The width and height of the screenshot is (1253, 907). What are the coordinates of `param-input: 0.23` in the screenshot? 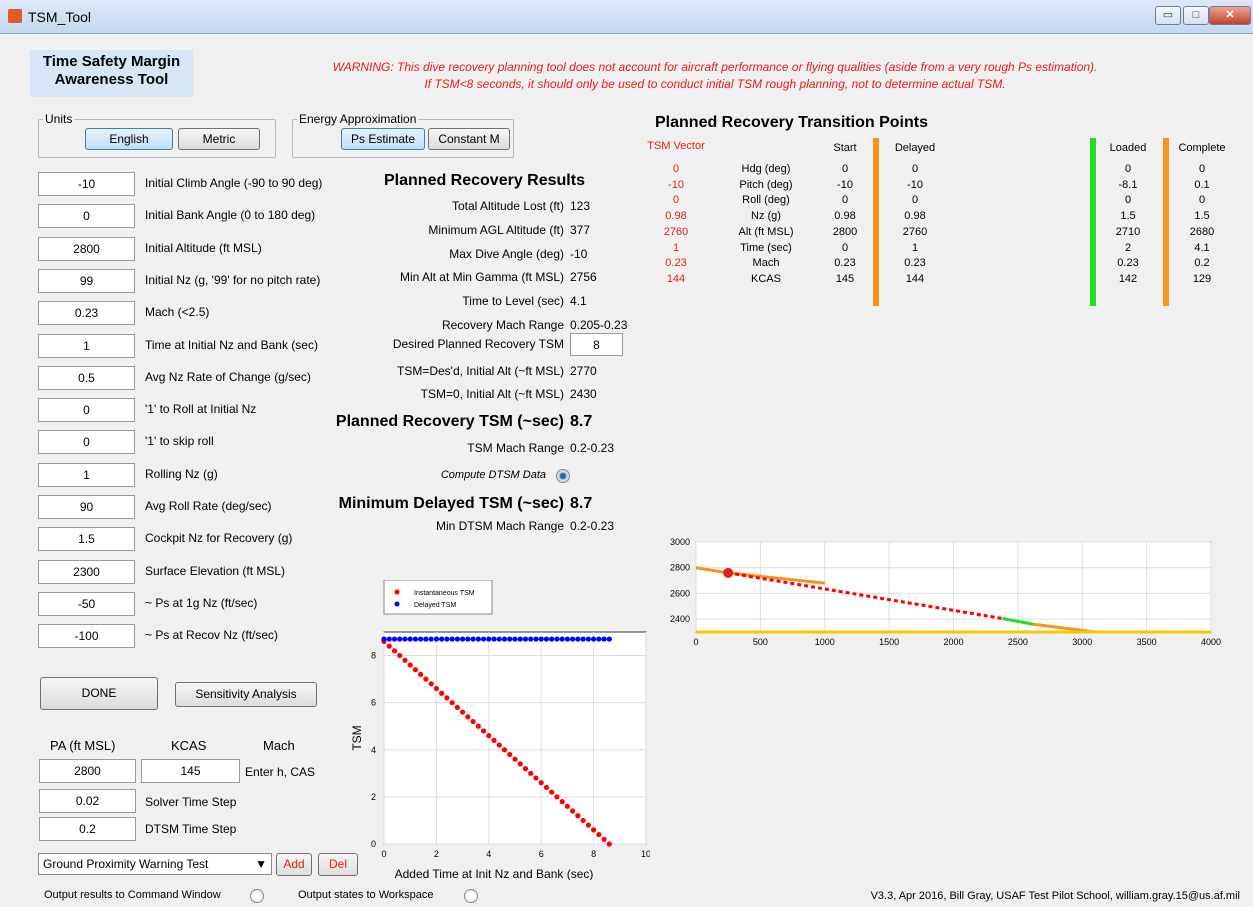 It's located at (86, 313).